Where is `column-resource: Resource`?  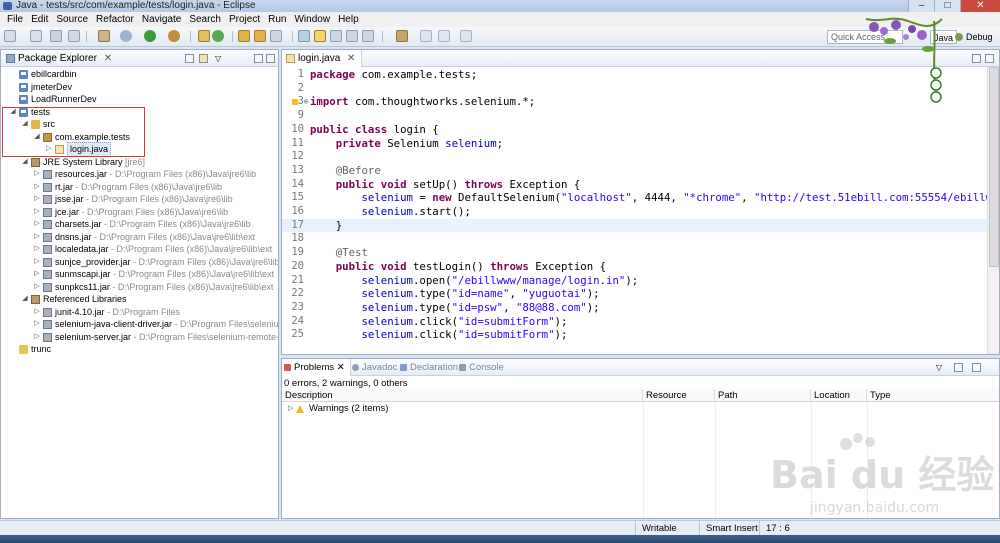
column-resource: Resource is located at coordinates (679, 395).